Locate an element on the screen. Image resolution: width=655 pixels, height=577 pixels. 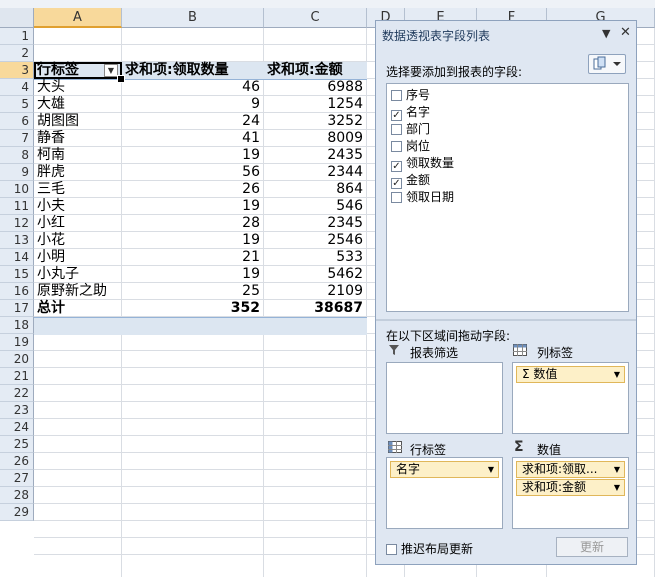
row-header-29: 29 is located at coordinates (17, 512).